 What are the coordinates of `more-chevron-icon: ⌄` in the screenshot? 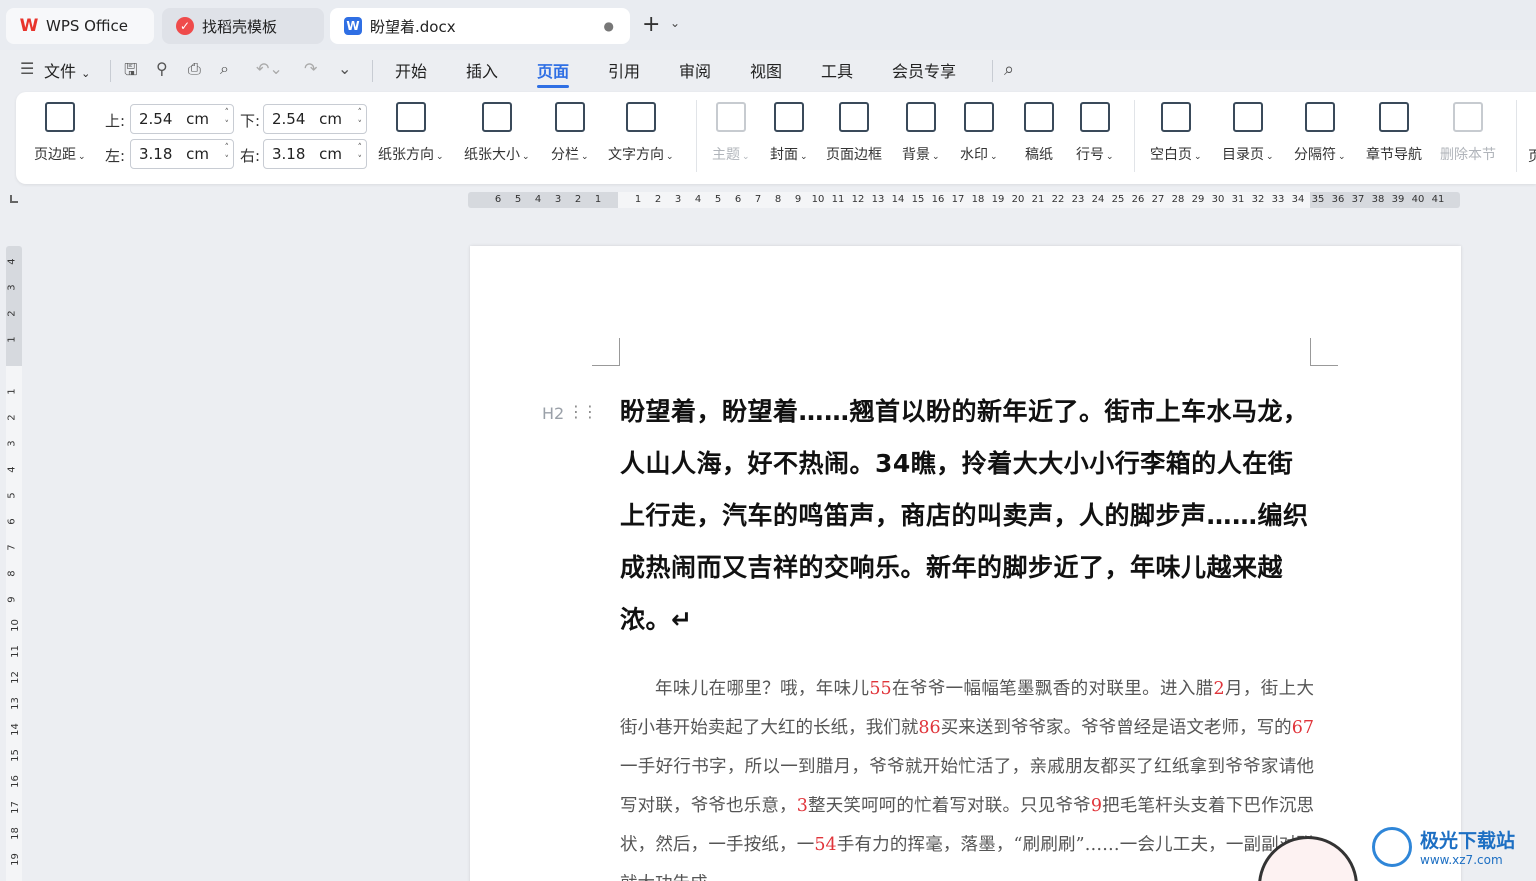 It's located at (344, 68).